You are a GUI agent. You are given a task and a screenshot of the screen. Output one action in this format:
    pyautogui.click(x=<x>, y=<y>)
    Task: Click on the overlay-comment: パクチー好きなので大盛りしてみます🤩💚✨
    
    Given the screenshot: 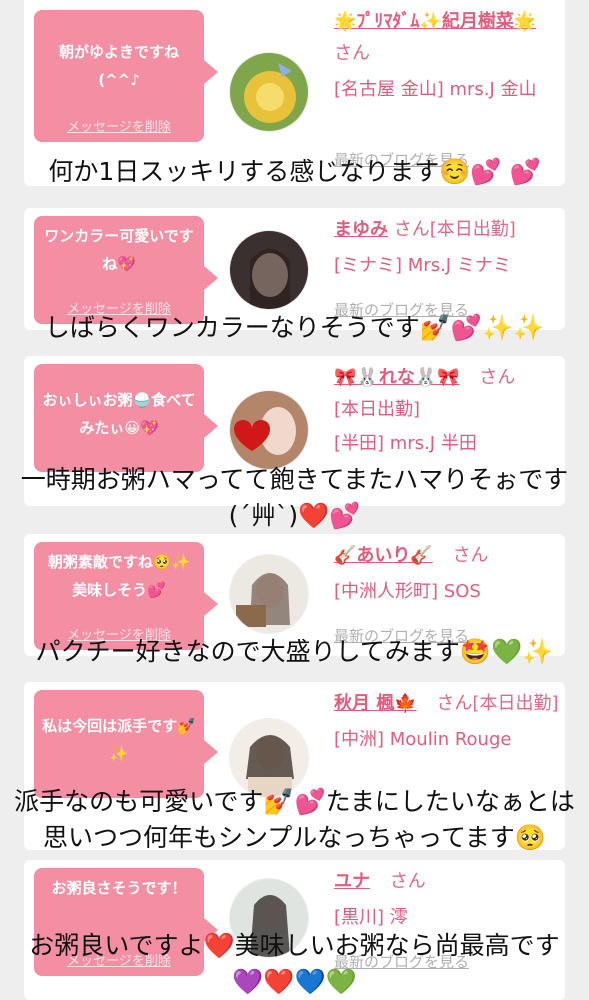 What is the action you would take?
    pyautogui.click(x=294, y=651)
    